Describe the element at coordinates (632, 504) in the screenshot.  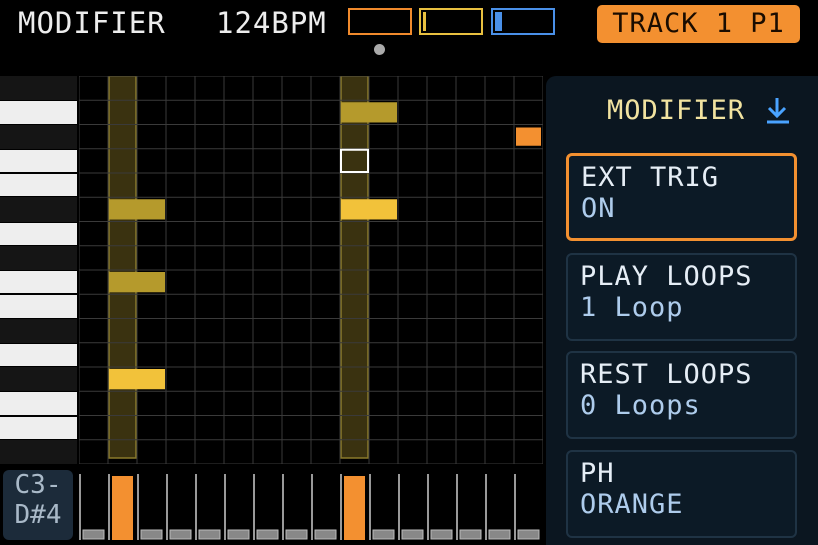
I see `param-value: ORANGE` at that location.